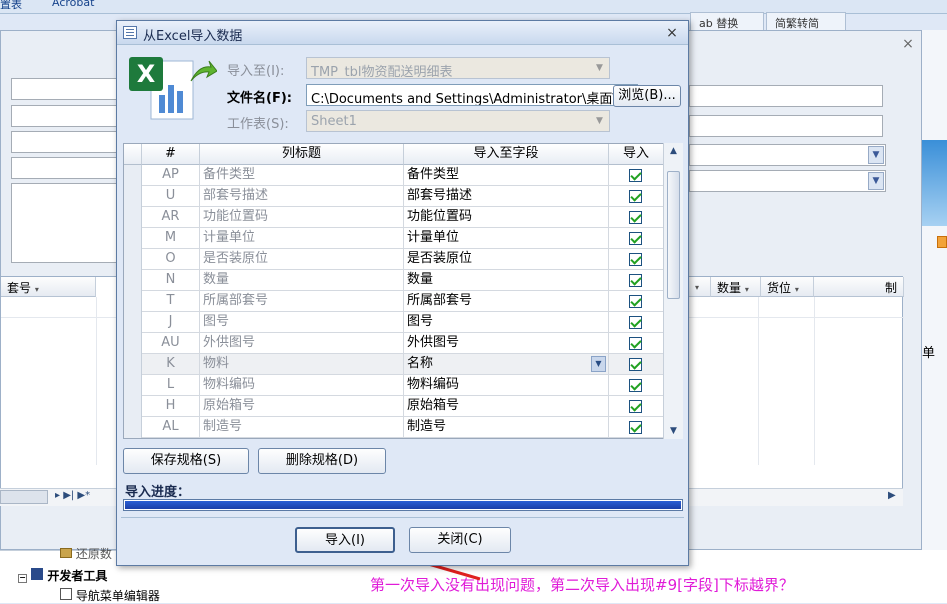  I want to click on nav-item-restore: 还原数, so click(86, 553).